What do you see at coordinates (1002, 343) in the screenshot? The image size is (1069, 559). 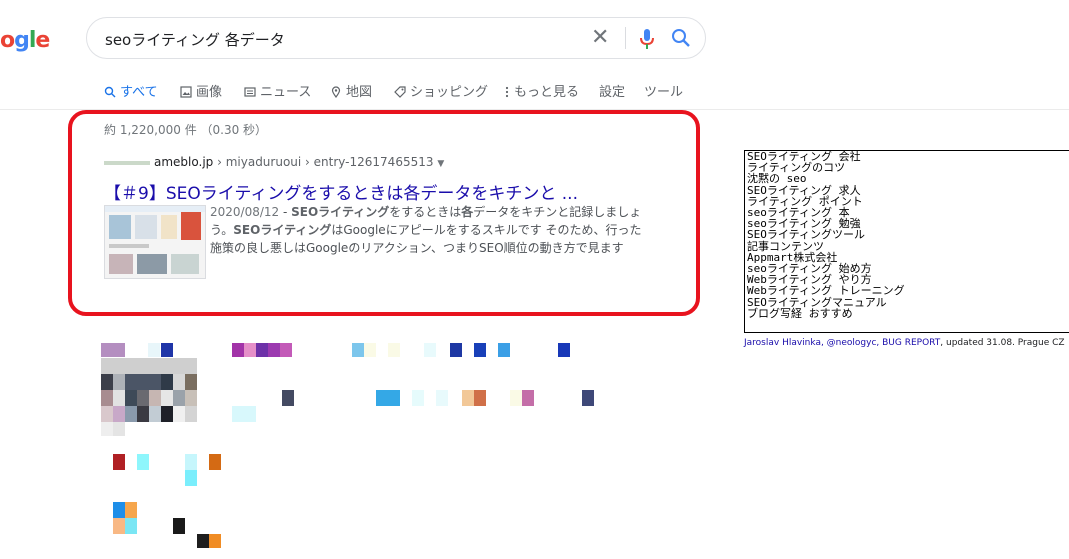 I see `credit-updated: , updated 31.08. Prague CZ` at bounding box center [1002, 343].